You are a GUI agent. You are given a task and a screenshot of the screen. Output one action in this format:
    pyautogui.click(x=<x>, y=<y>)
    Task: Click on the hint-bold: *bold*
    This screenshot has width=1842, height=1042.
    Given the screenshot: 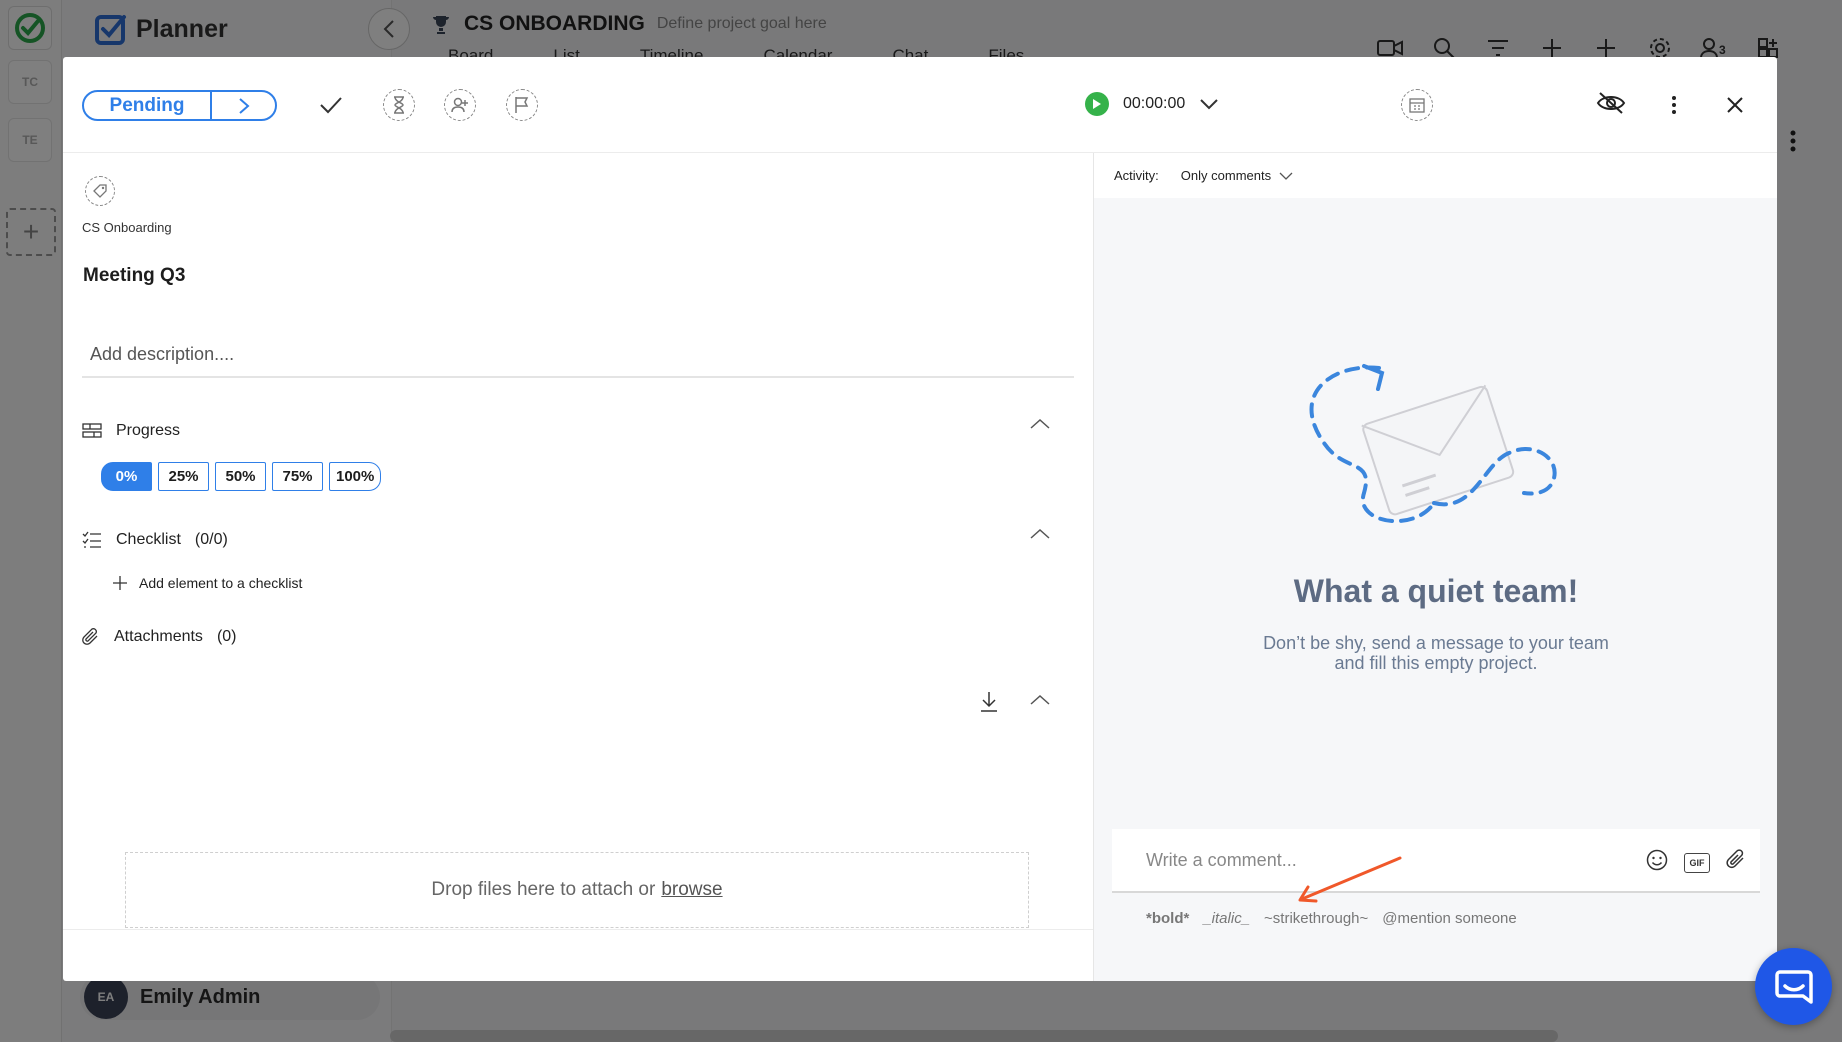 What is the action you would take?
    pyautogui.click(x=1168, y=918)
    